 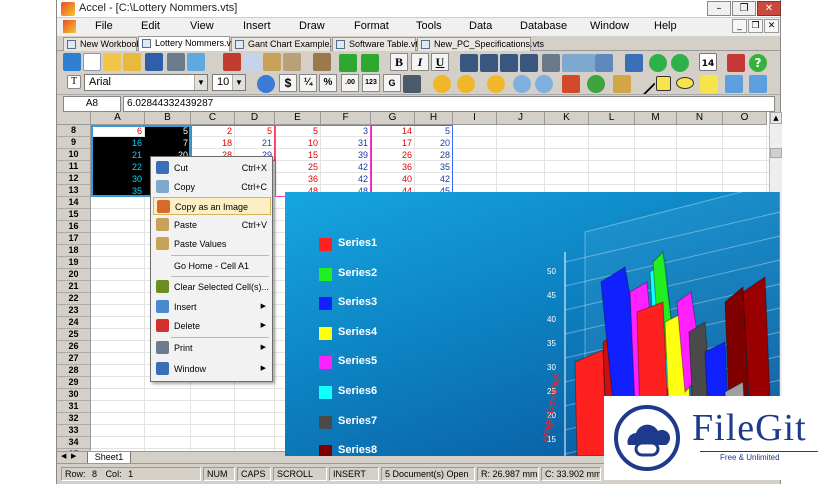 What do you see at coordinates (252, 62) in the screenshot?
I see `copy-icon` at bounding box center [252, 62].